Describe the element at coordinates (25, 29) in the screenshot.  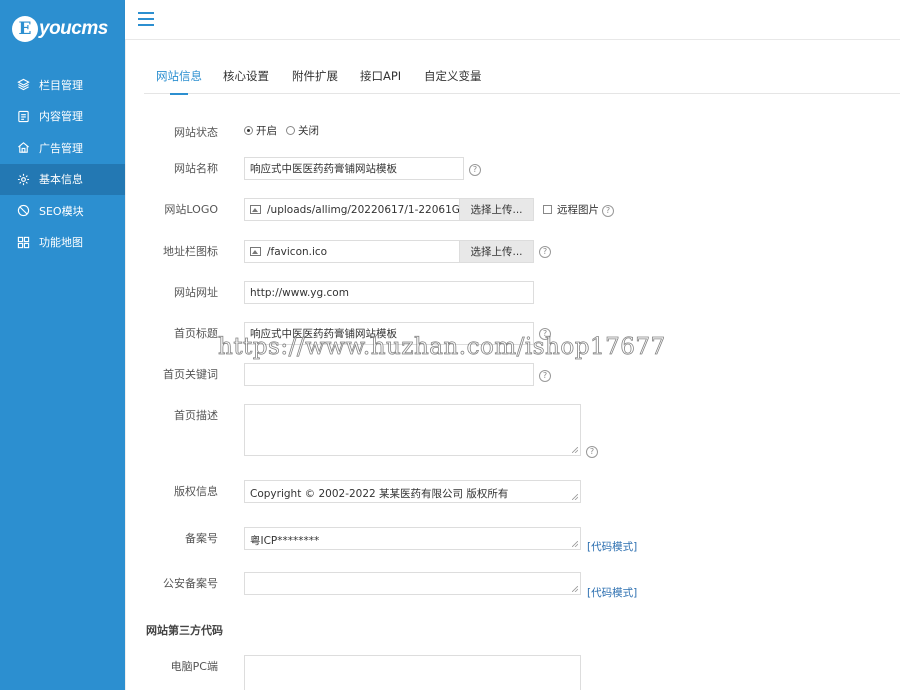
I see `logo-badge: E` at that location.